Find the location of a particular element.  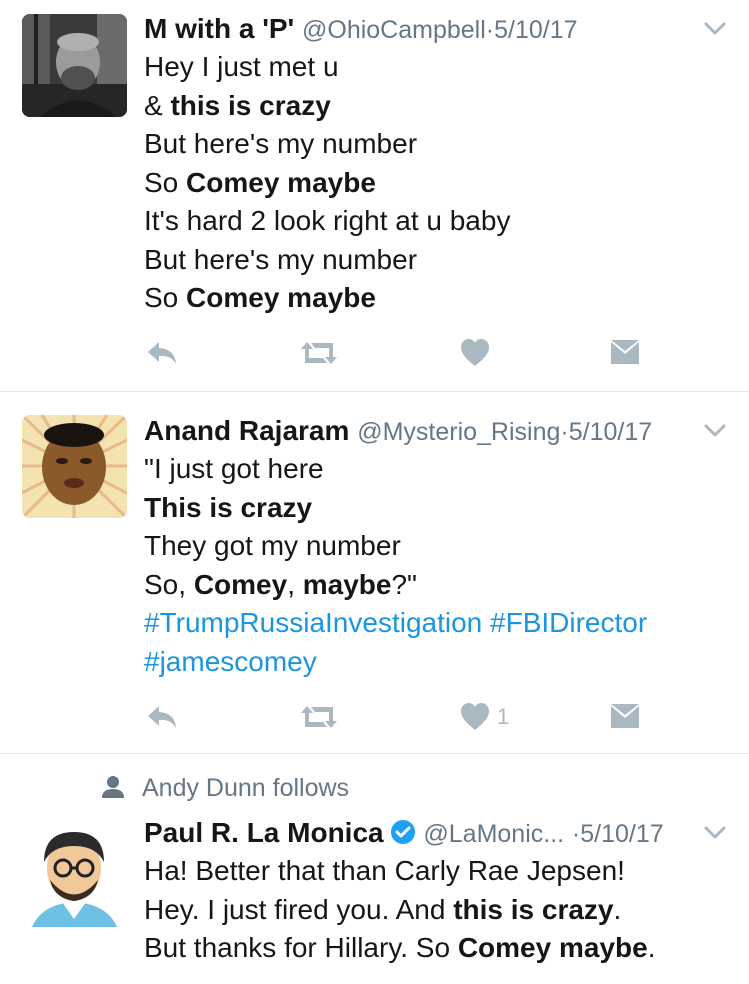

tweet-text-line: This is crazy is located at coordinates (436, 508).